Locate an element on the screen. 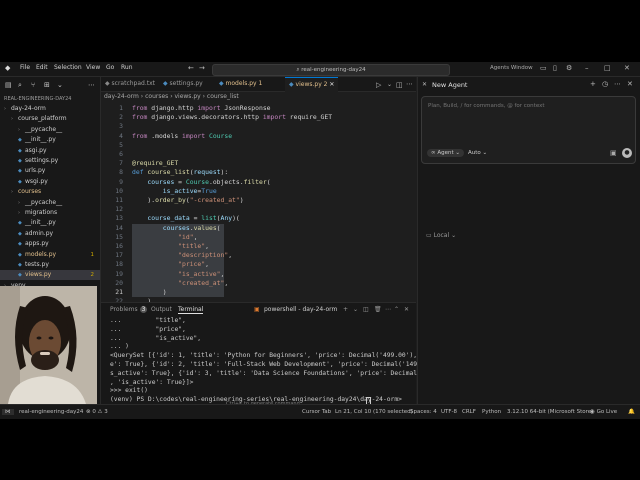  file-tree-item: ◆ views.py 2 is located at coordinates (50, 275).